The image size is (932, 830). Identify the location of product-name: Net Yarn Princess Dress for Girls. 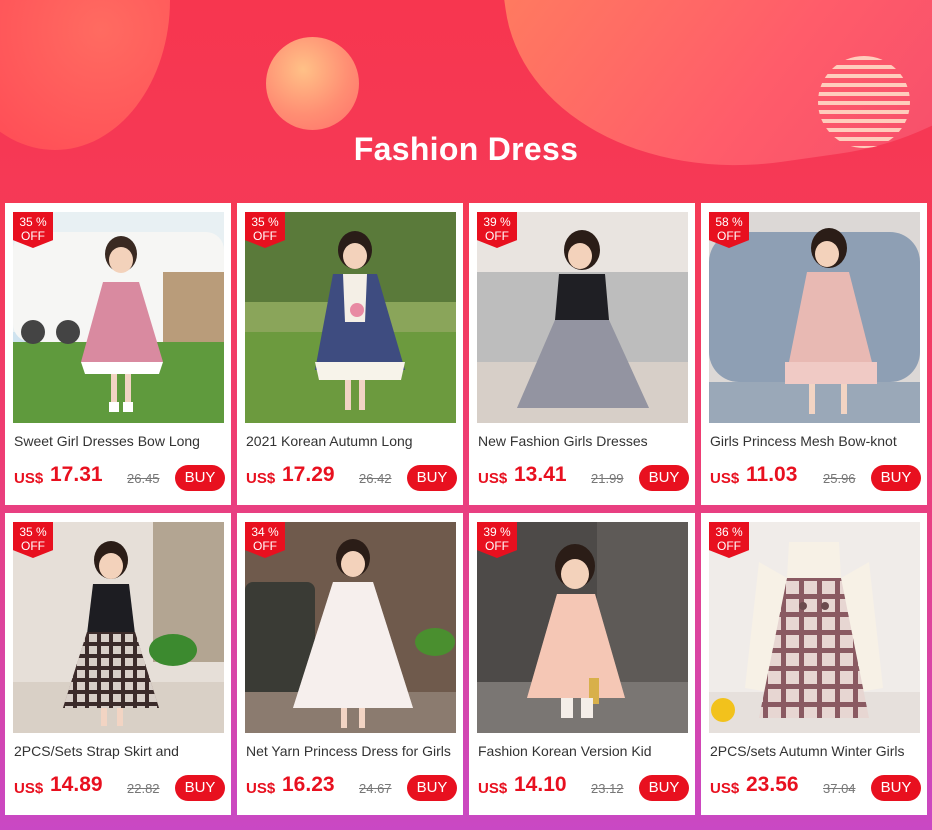
(350, 751).